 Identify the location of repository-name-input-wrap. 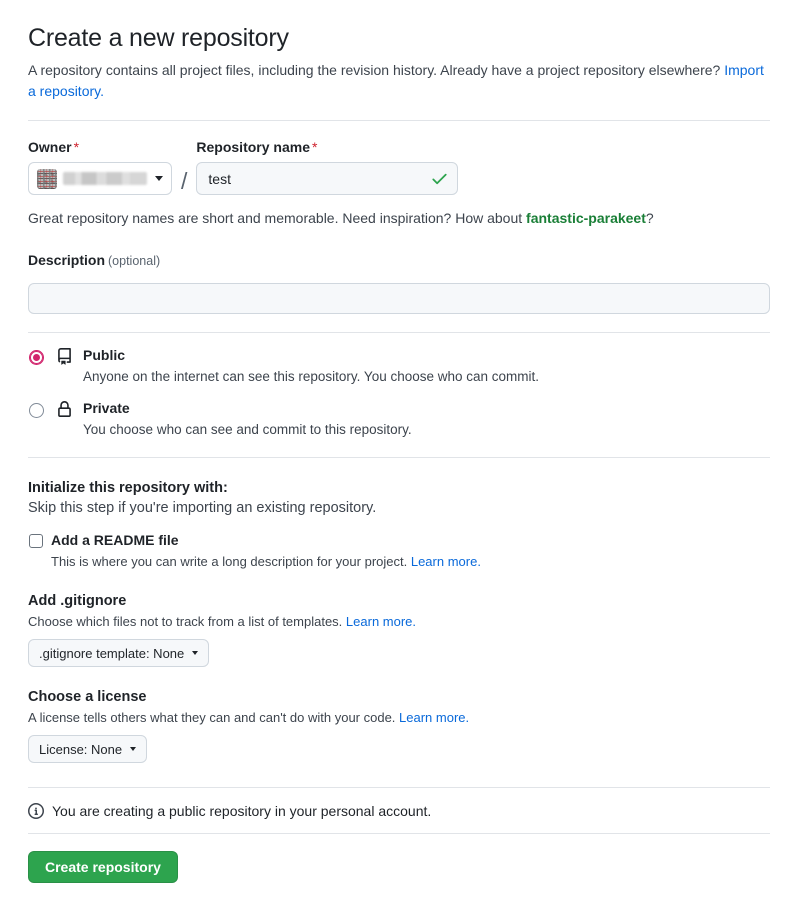
(327, 178).